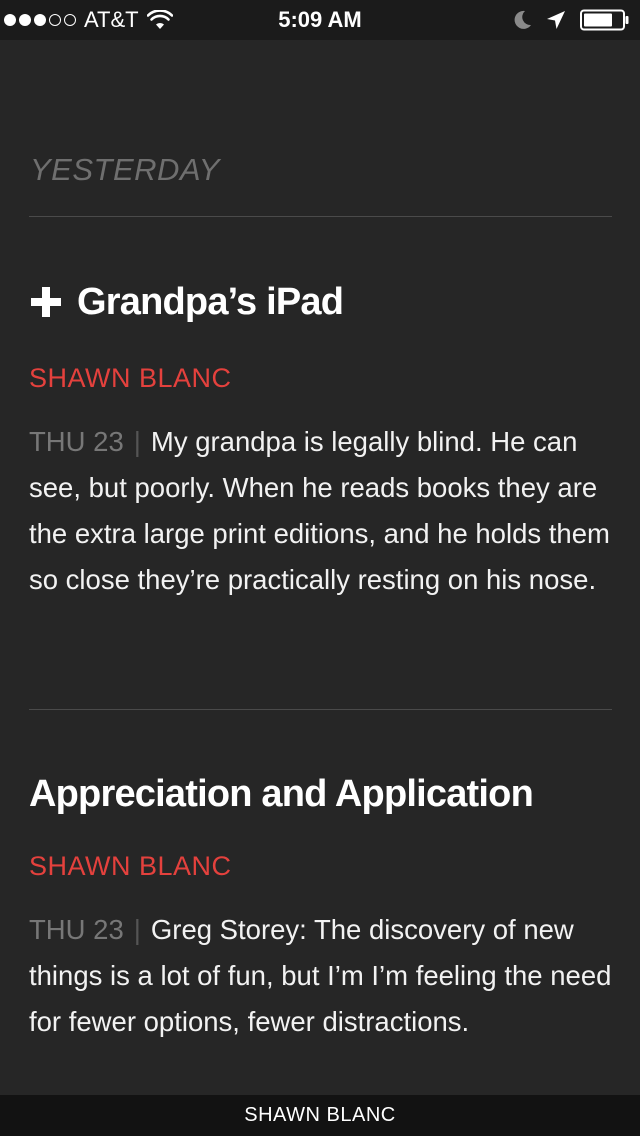 This screenshot has height=1136, width=640. I want to click on battery-icon, so click(604, 20).